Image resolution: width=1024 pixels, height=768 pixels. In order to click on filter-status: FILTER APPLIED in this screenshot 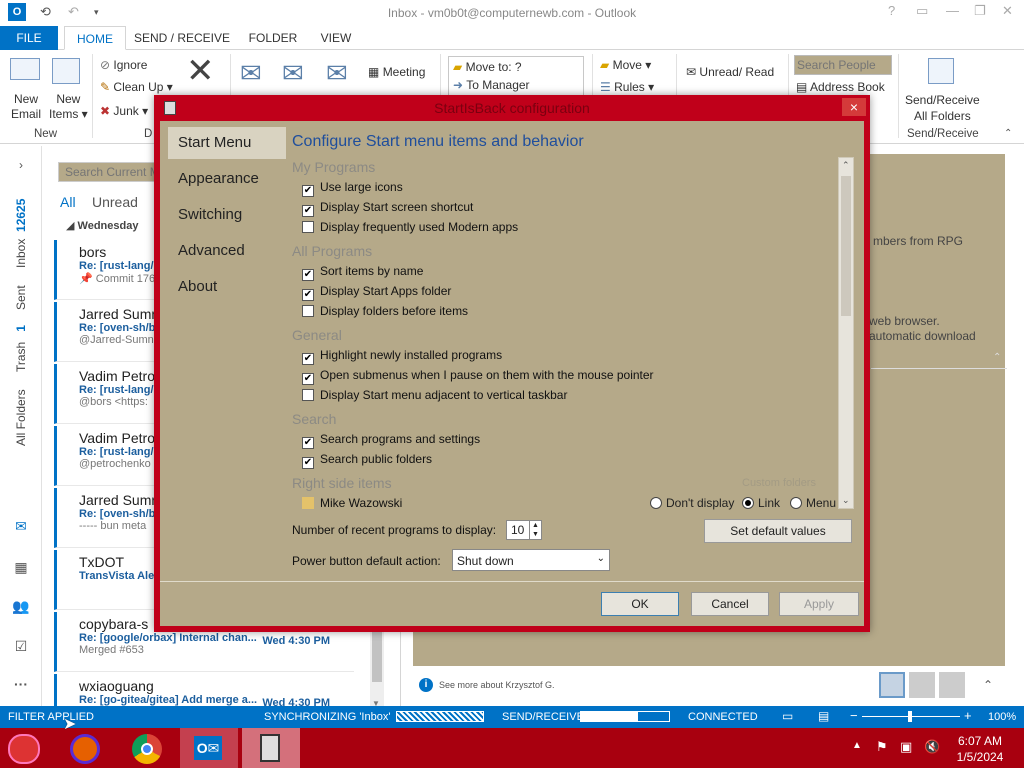, I will do `click(51, 717)`.